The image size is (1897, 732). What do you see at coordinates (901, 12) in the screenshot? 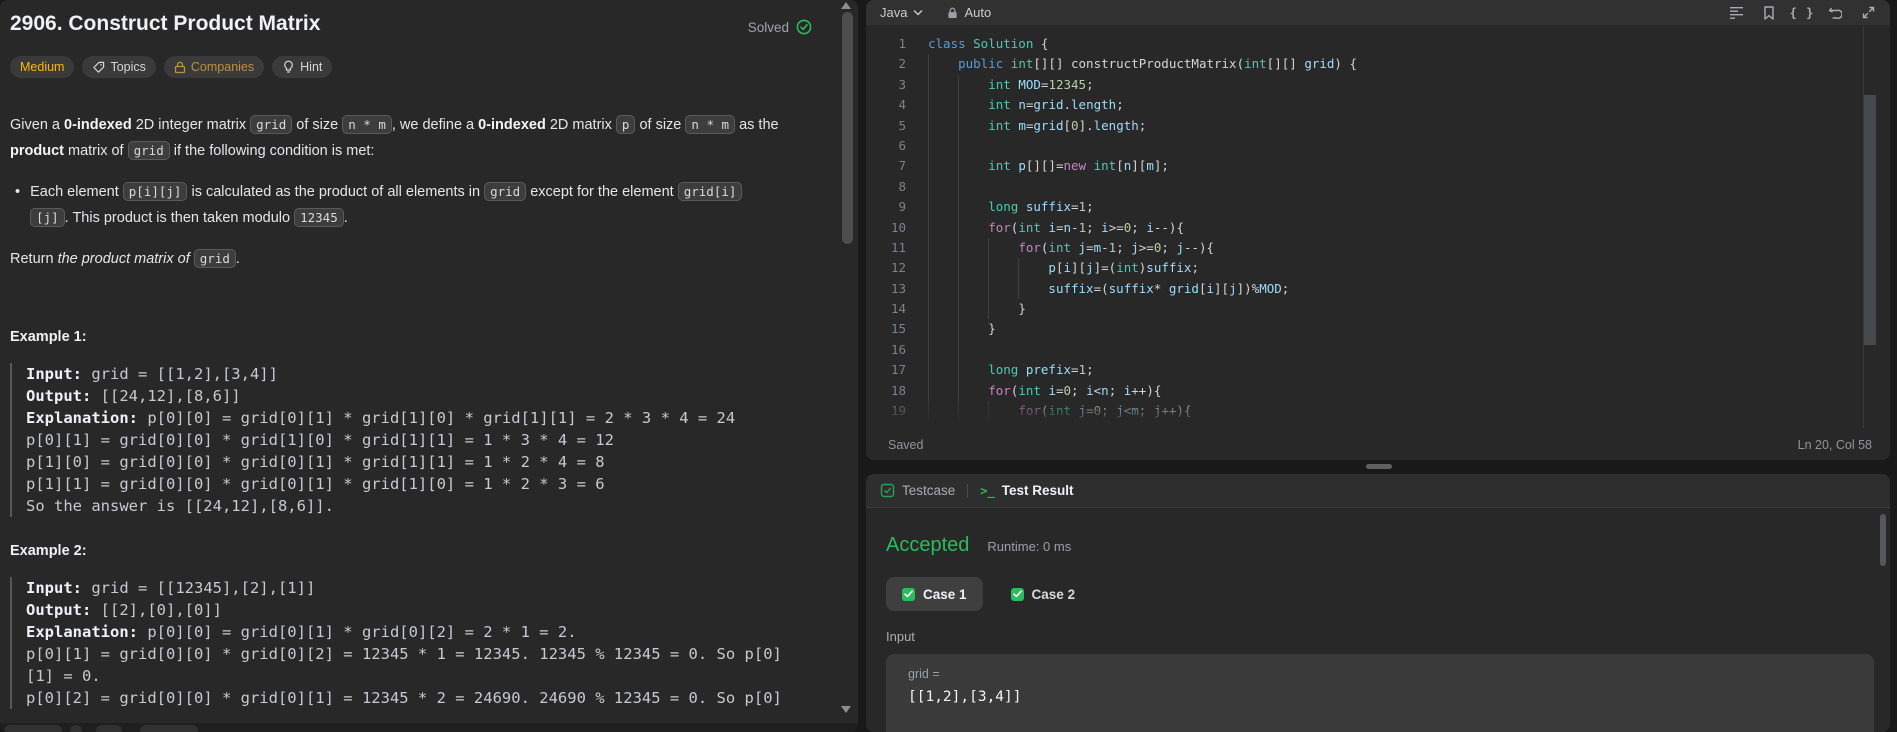
I see `language-selector: Java` at bounding box center [901, 12].